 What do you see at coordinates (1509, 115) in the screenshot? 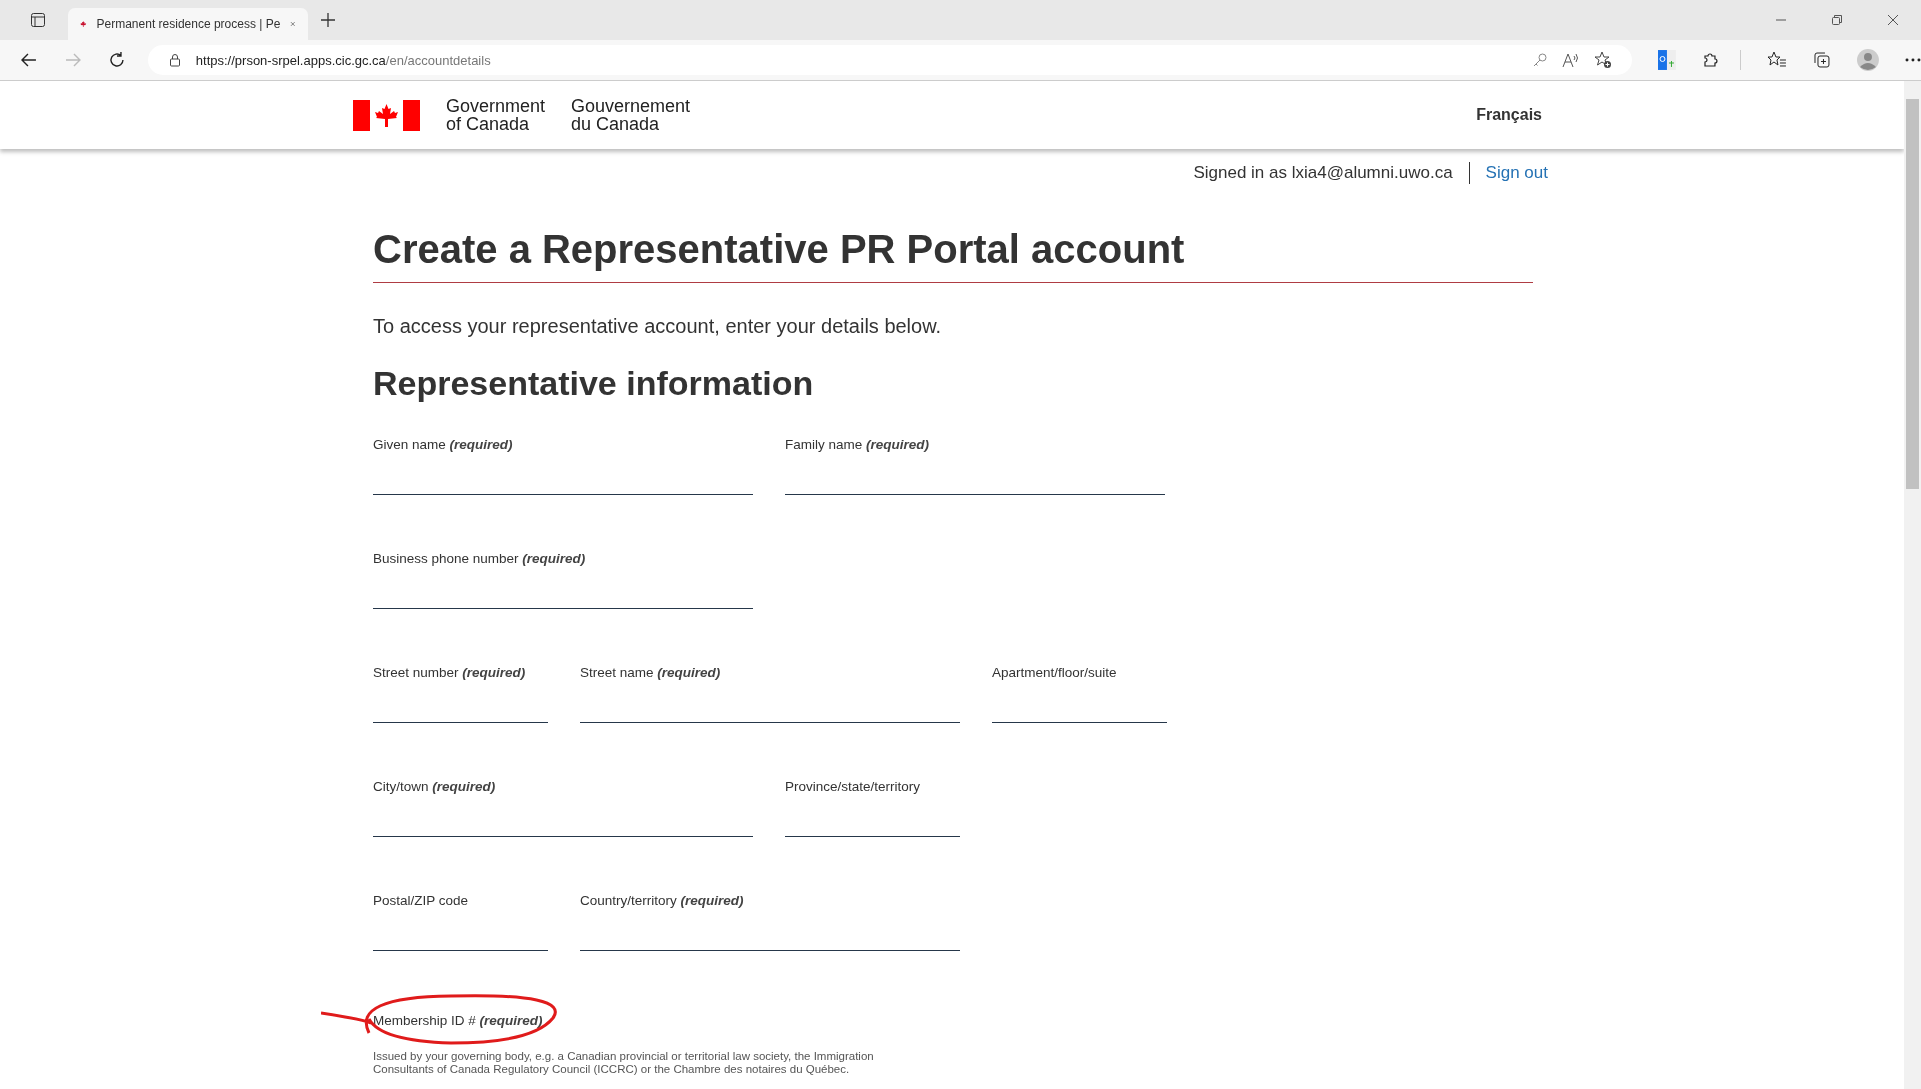
I see `language-link: Français` at bounding box center [1509, 115].